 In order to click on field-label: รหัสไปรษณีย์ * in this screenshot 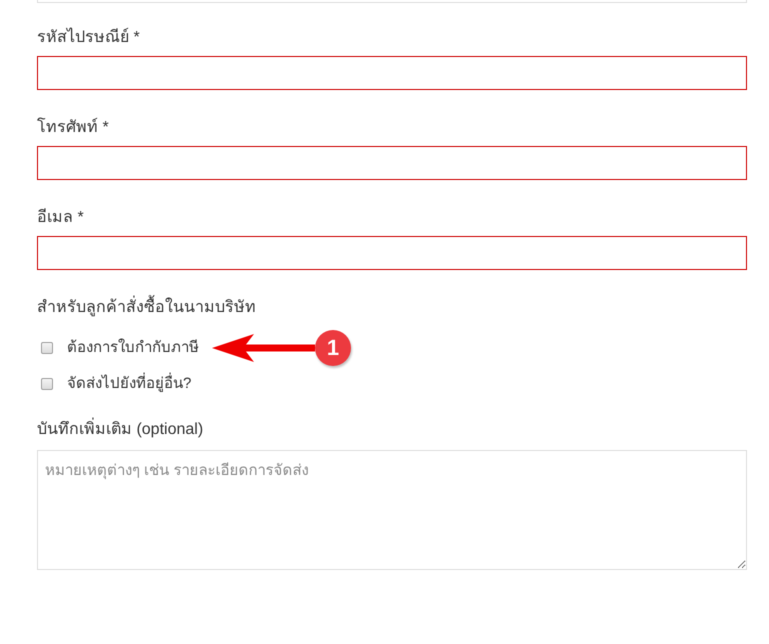, I will do `click(89, 37)`.